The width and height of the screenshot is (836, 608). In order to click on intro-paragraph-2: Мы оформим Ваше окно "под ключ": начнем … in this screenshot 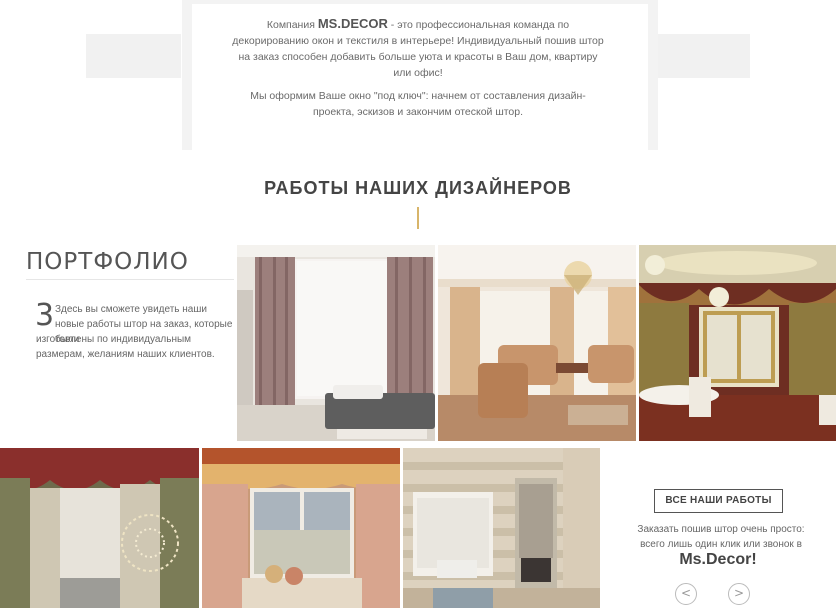, I will do `click(418, 104)`.